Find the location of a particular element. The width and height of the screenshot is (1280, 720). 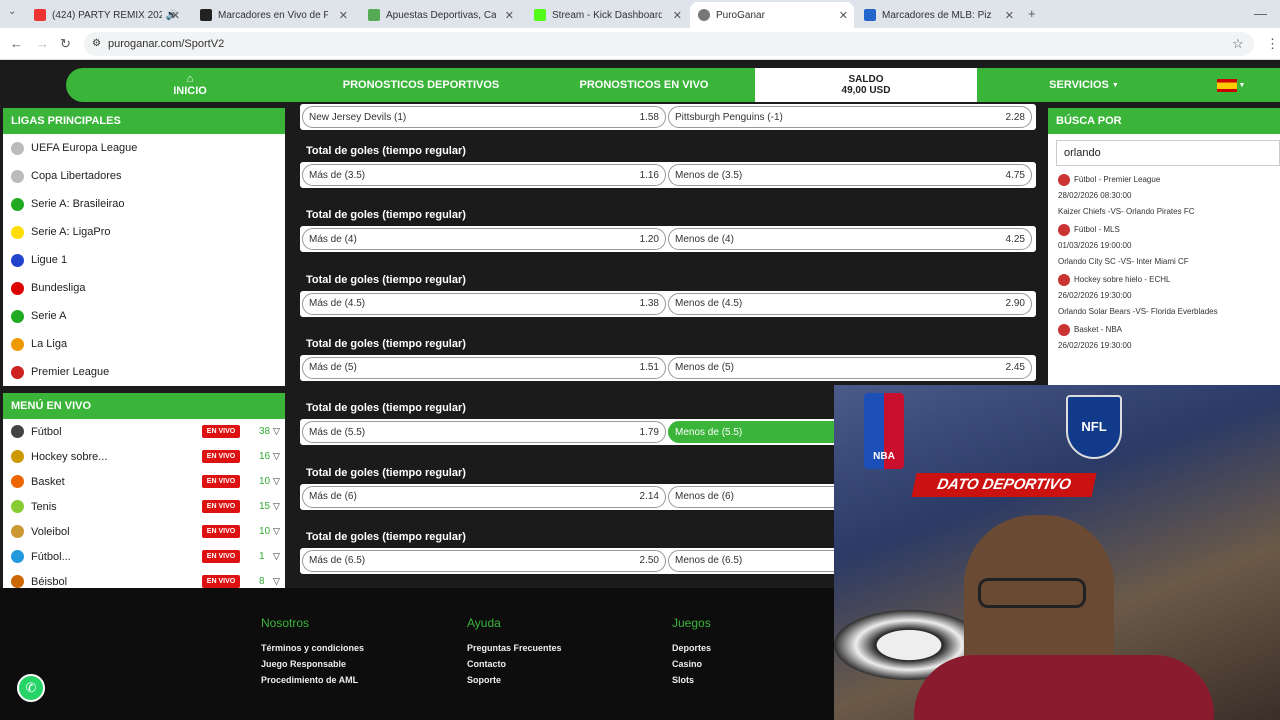

odd-option: New Jersey Devils (1) 1.58 is located at coordinates (484, 117).